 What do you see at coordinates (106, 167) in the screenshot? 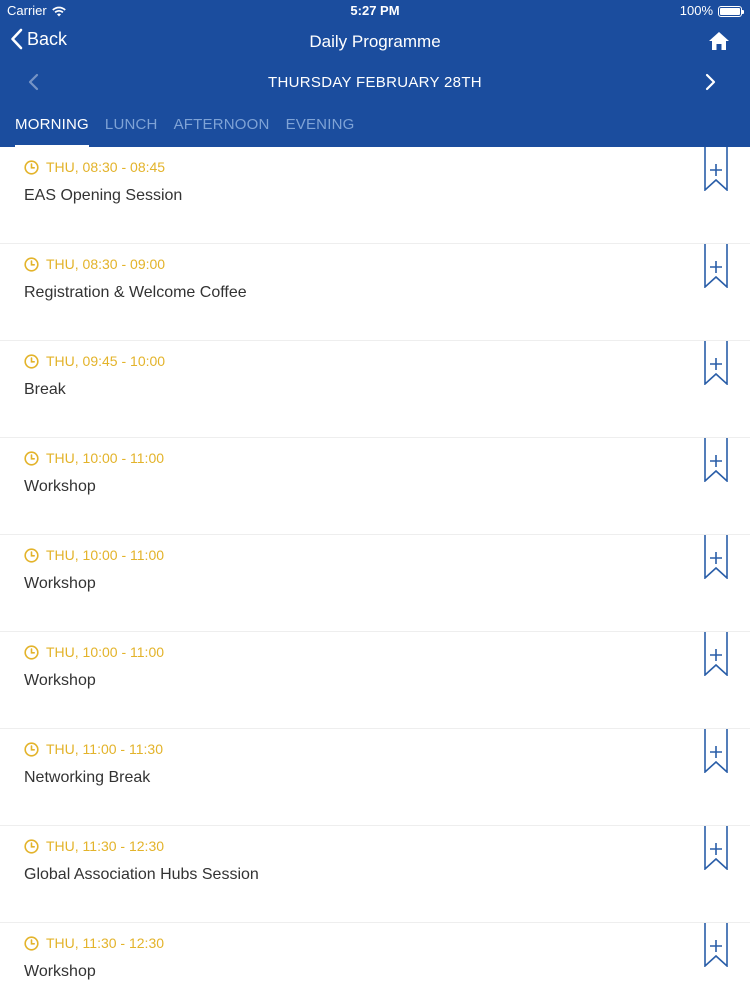
I see `session-time-text: THU, 08:30 - 08:45` at bounding box center [106, 167].